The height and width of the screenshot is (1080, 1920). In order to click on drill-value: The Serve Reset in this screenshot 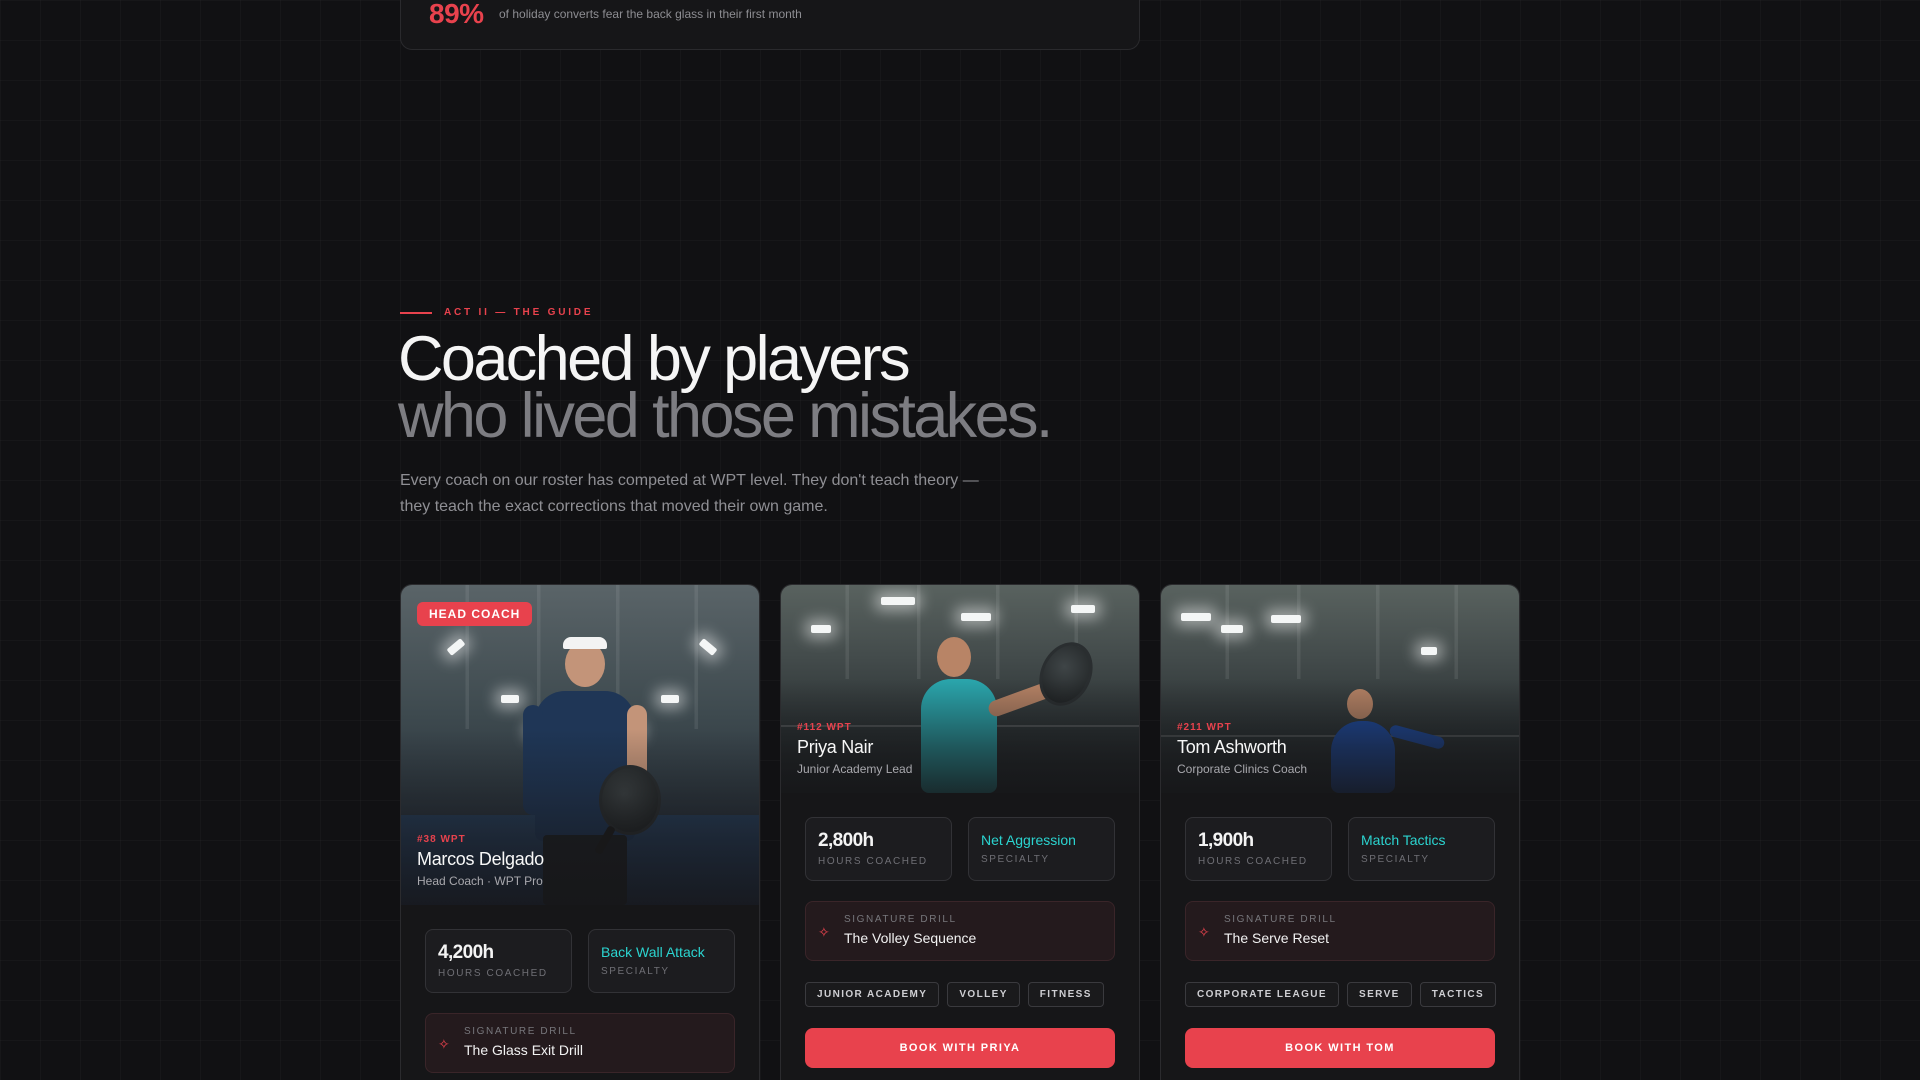, I will do `click(1277, 938)`.